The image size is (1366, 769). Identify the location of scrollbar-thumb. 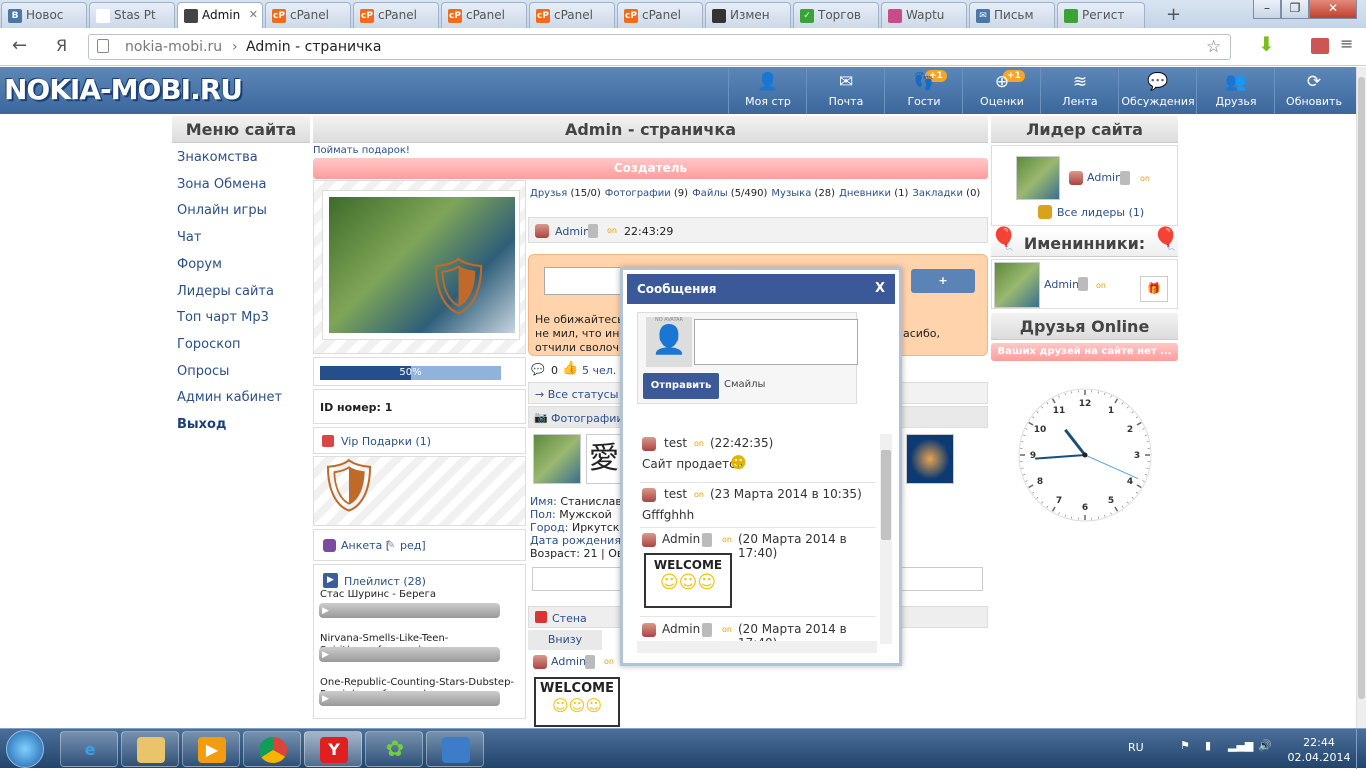
(1361, 388).